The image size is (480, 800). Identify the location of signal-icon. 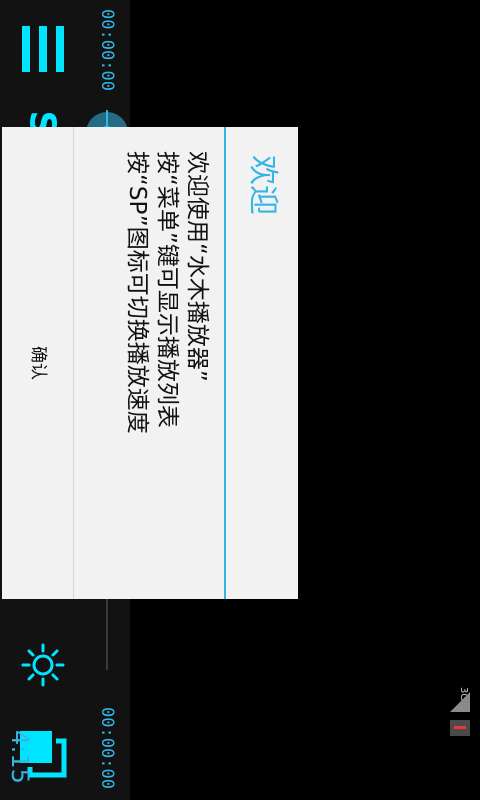
(460, 702).